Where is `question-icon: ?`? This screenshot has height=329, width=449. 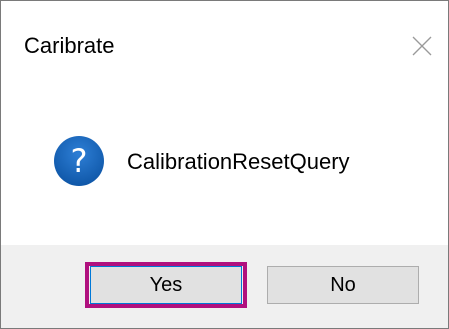 question-icon: ? is located at coordinates (79, 161).